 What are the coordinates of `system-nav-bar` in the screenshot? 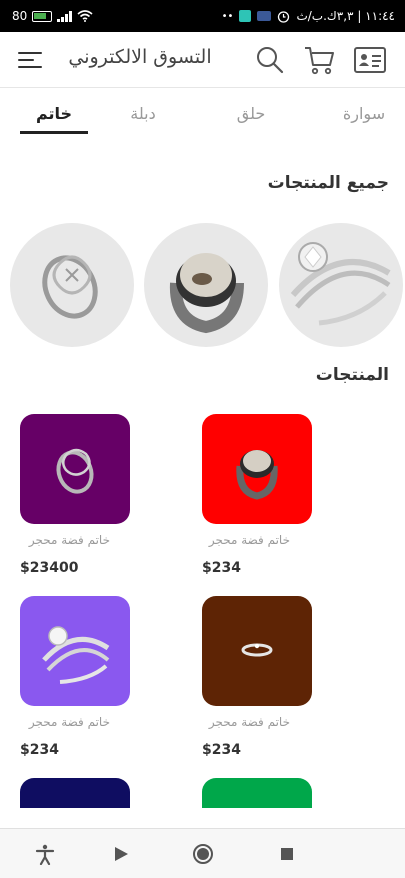 It's located at (202, 853).